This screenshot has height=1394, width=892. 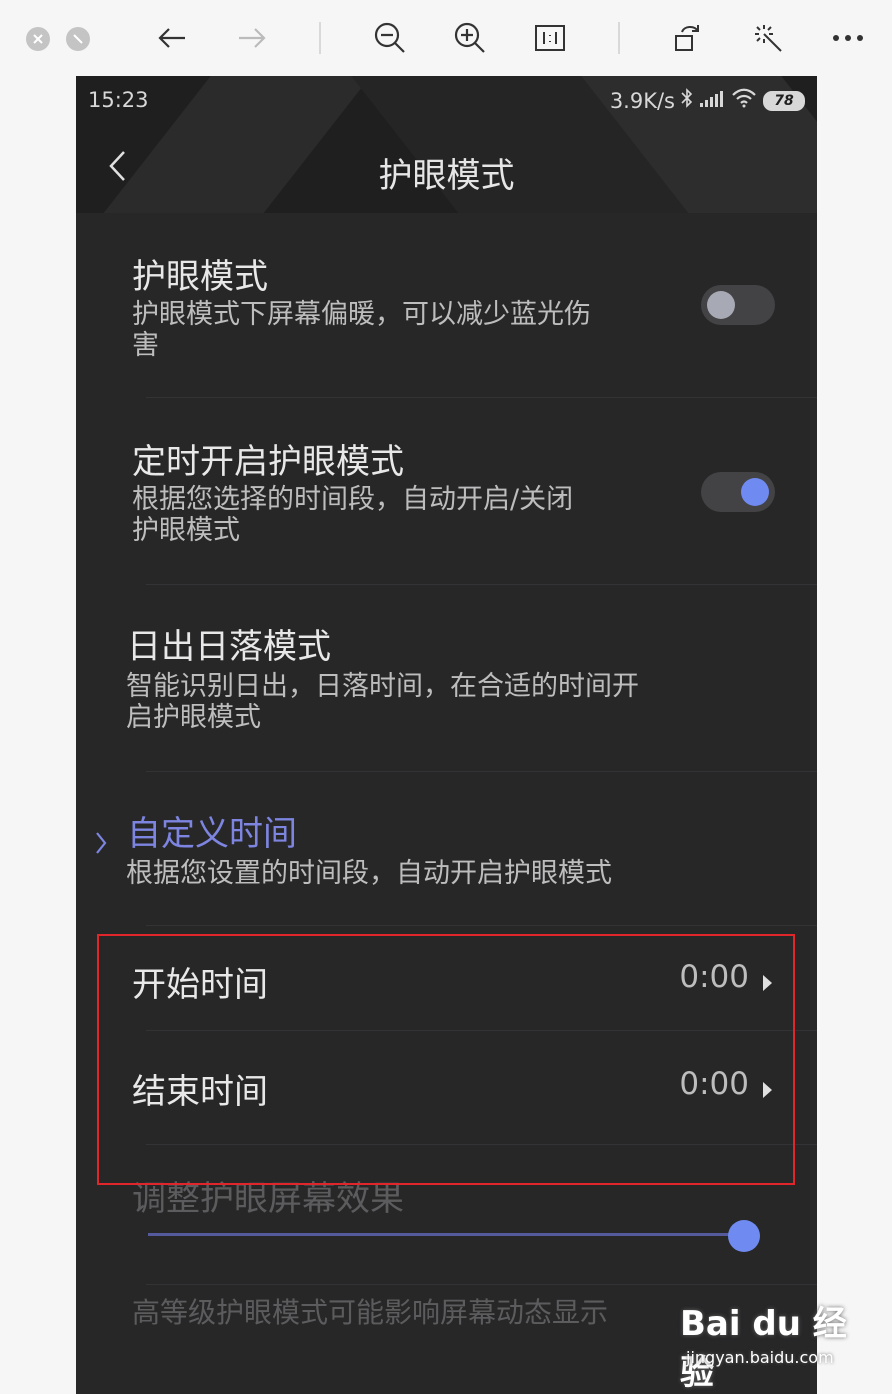 I want to click on setting-title: 自定义时间, so click(x=212, y=834).